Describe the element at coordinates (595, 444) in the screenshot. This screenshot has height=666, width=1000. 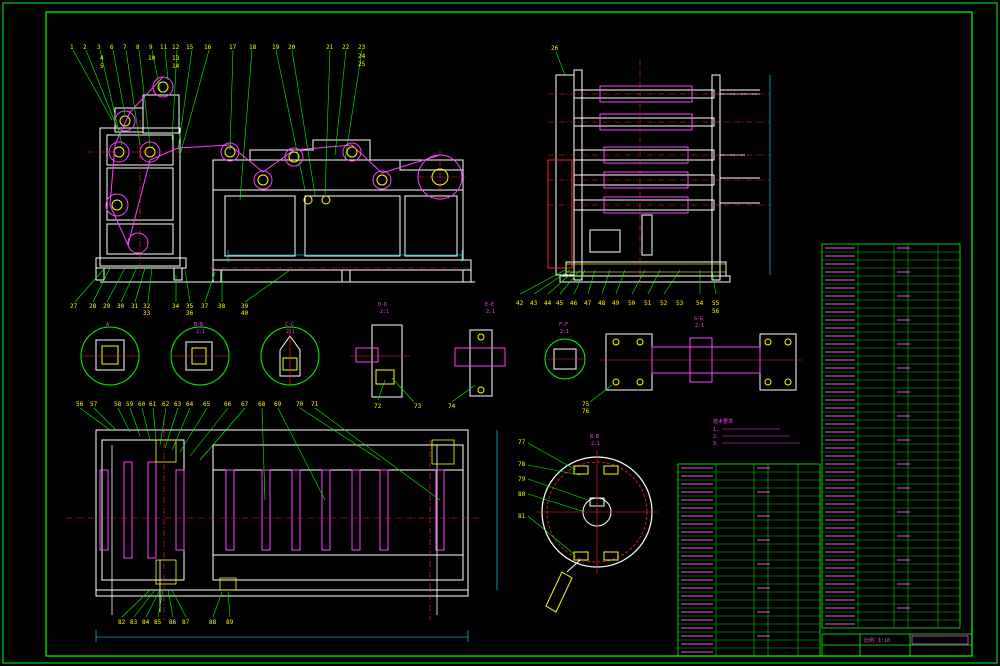
I see `section-scale: 2:1` at that location.